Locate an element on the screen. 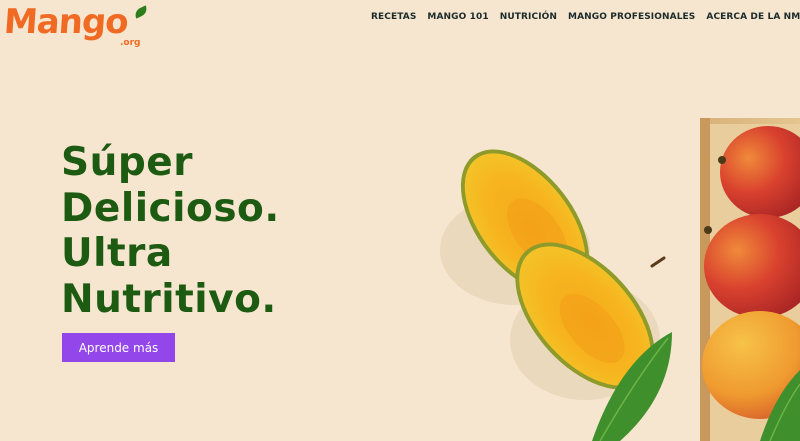 The width and height of the screenshot is (800, 441). nav-item-mango-profesionales: MANGO PROFESIONALES is located at coordinates (631, 17).